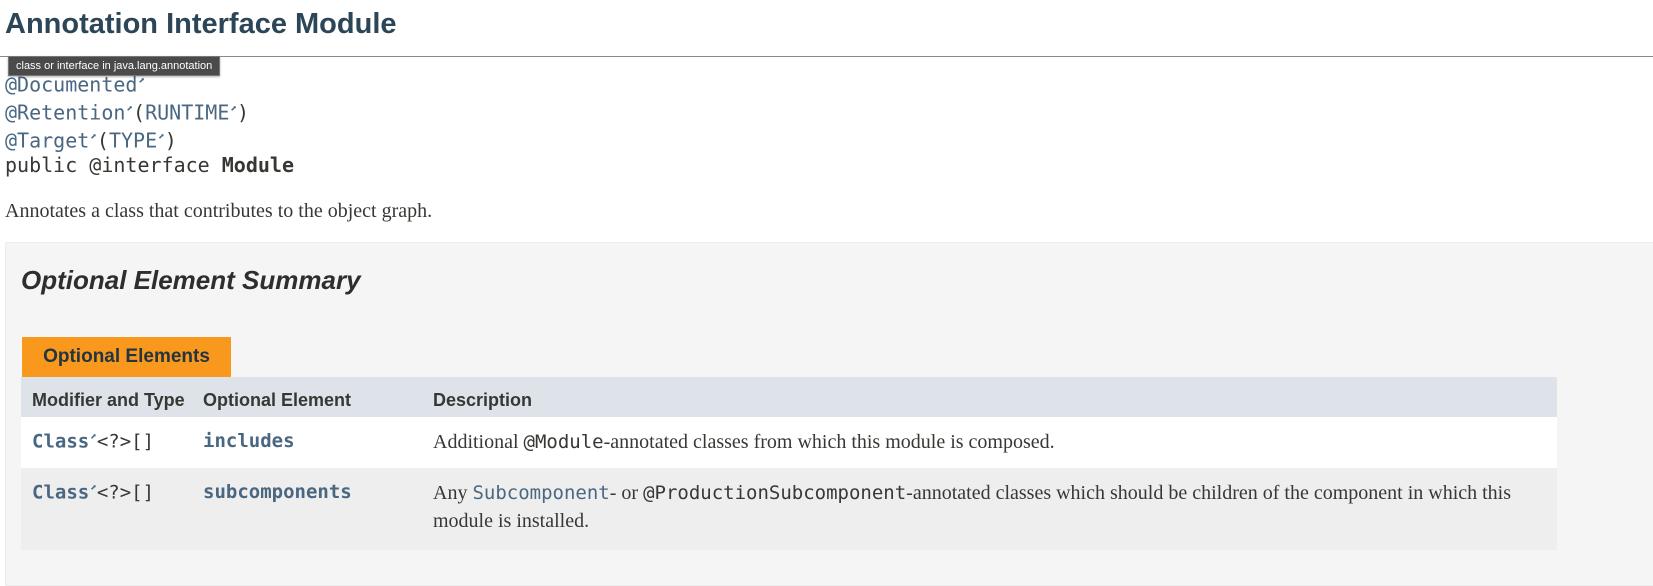 Image resolution: width=1653 pixels, height=586 pixels. I want to click on type-link: TYPE, so click(133, 141).